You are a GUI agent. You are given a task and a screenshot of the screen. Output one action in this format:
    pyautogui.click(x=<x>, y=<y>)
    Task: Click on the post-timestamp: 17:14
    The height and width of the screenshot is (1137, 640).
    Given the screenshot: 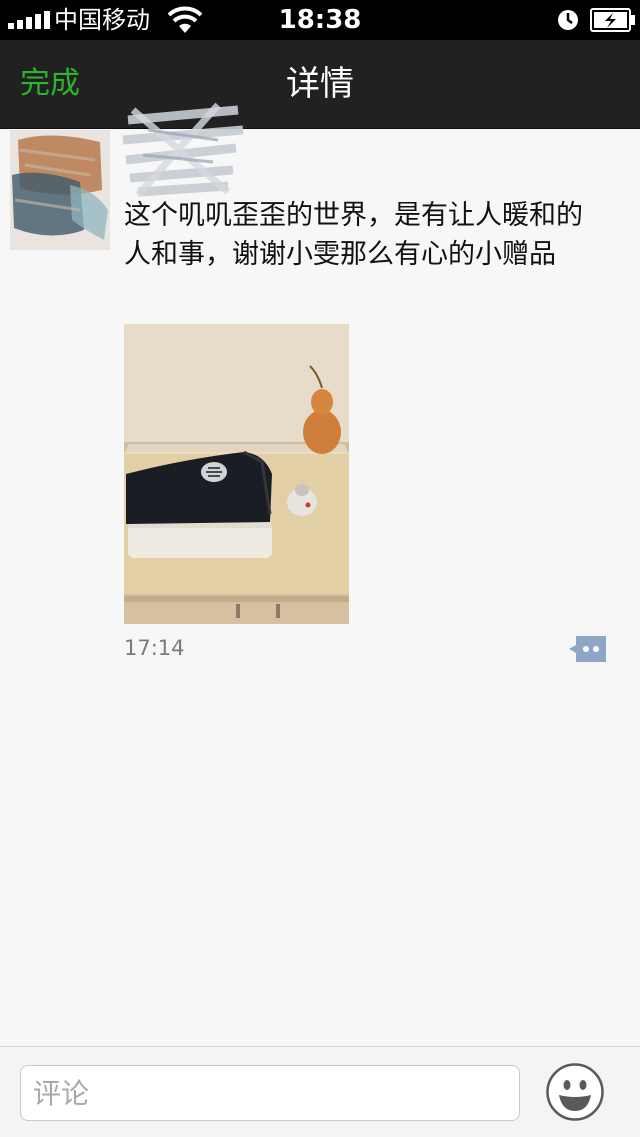 What is the action you would take?
    pyautogui.click(x=154, y=648)
    